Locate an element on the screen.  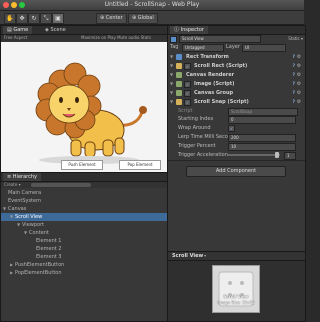
create-dropdown: Create ▾ is located at coordinates (12, 185).